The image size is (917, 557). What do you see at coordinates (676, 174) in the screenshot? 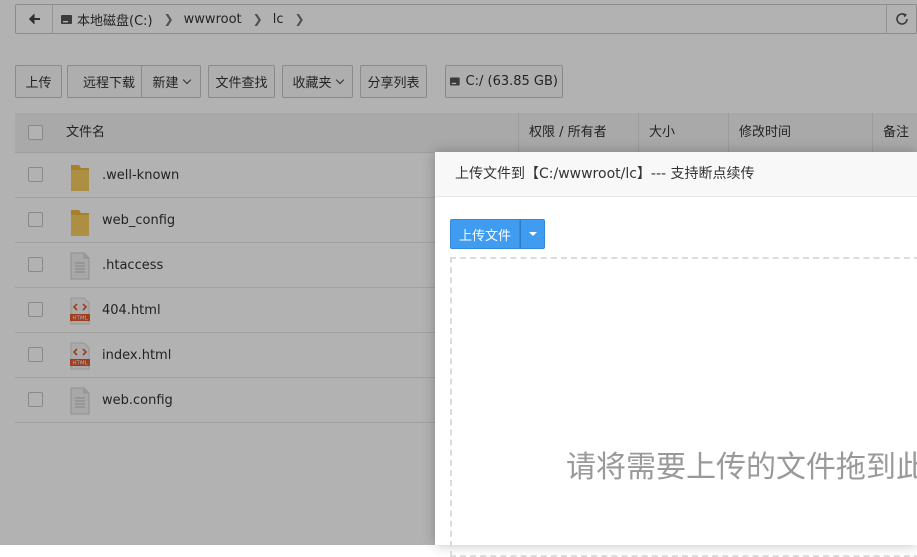
I see `dialog-title: 上传文件到【C:/wwwroot/lc】--- 支持断点续传` at bounding box center [676, 174].